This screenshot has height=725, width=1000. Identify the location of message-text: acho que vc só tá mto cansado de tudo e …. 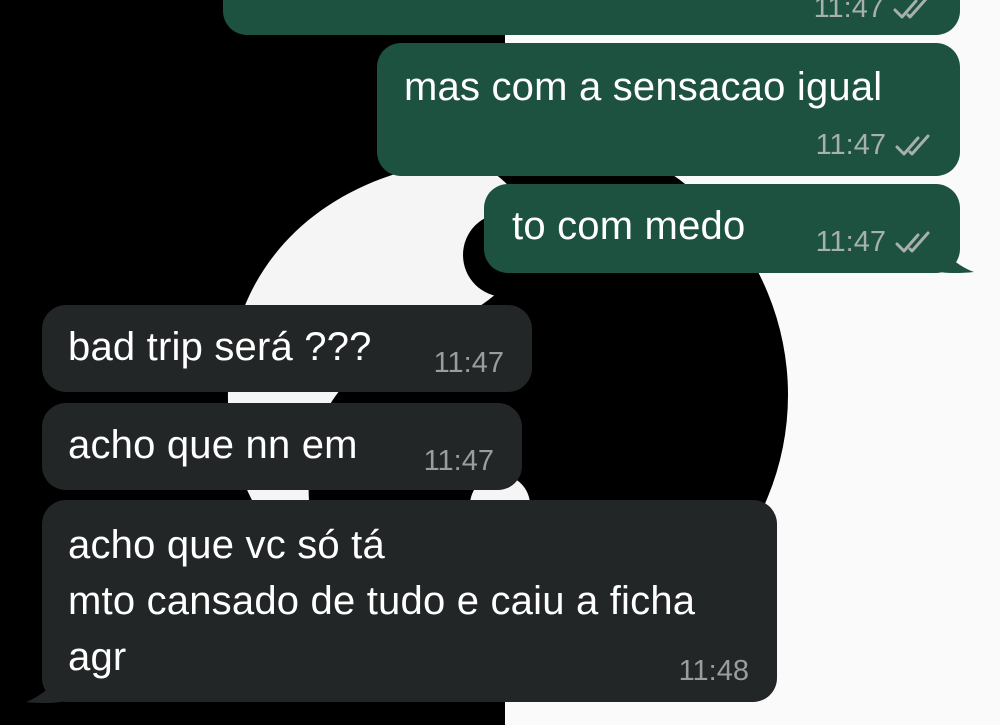
(382, 601).